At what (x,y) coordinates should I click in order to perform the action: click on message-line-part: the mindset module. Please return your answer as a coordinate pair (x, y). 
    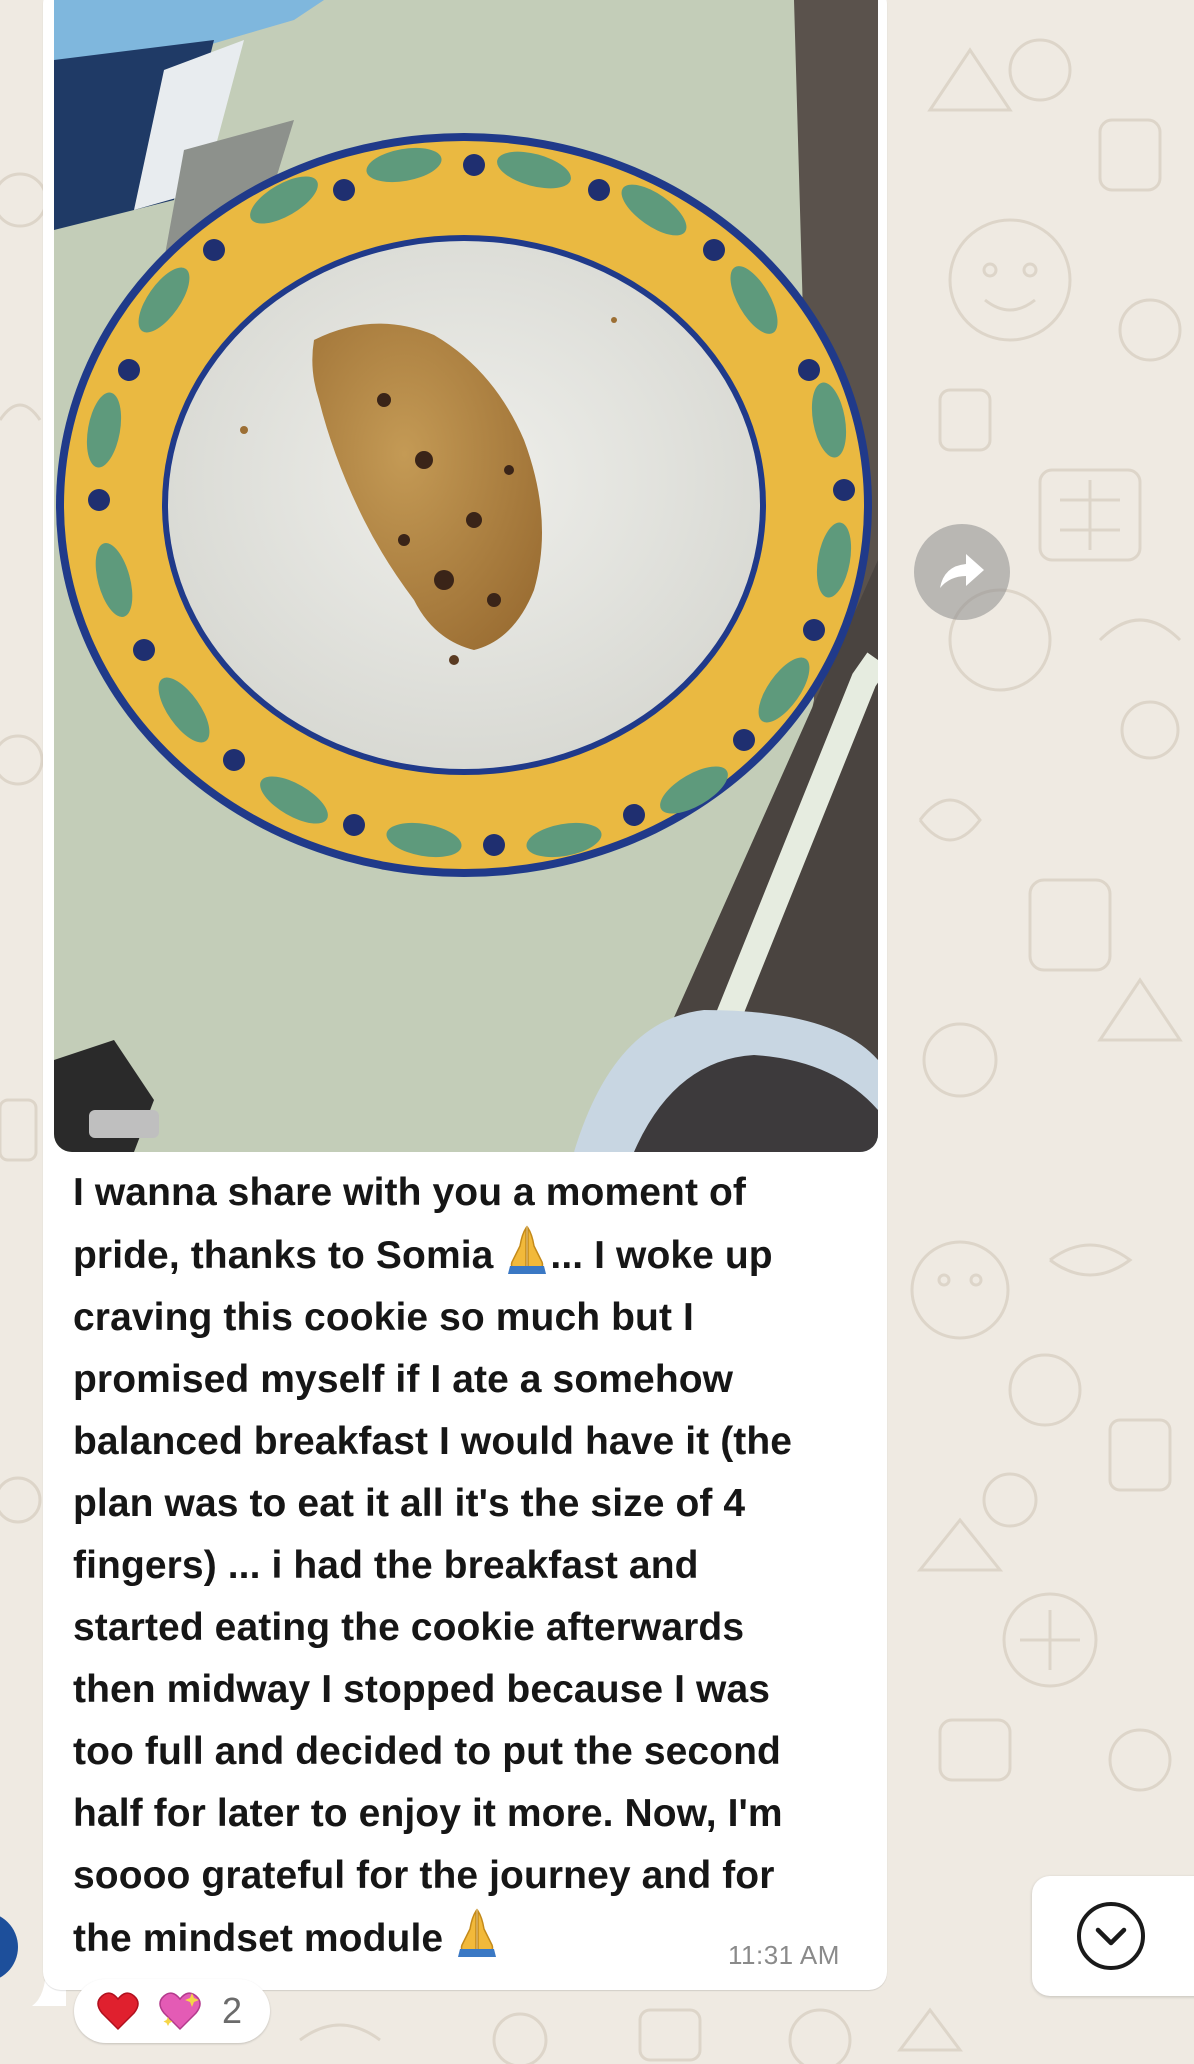
    Looking at the image, I should click on (258, 1938).